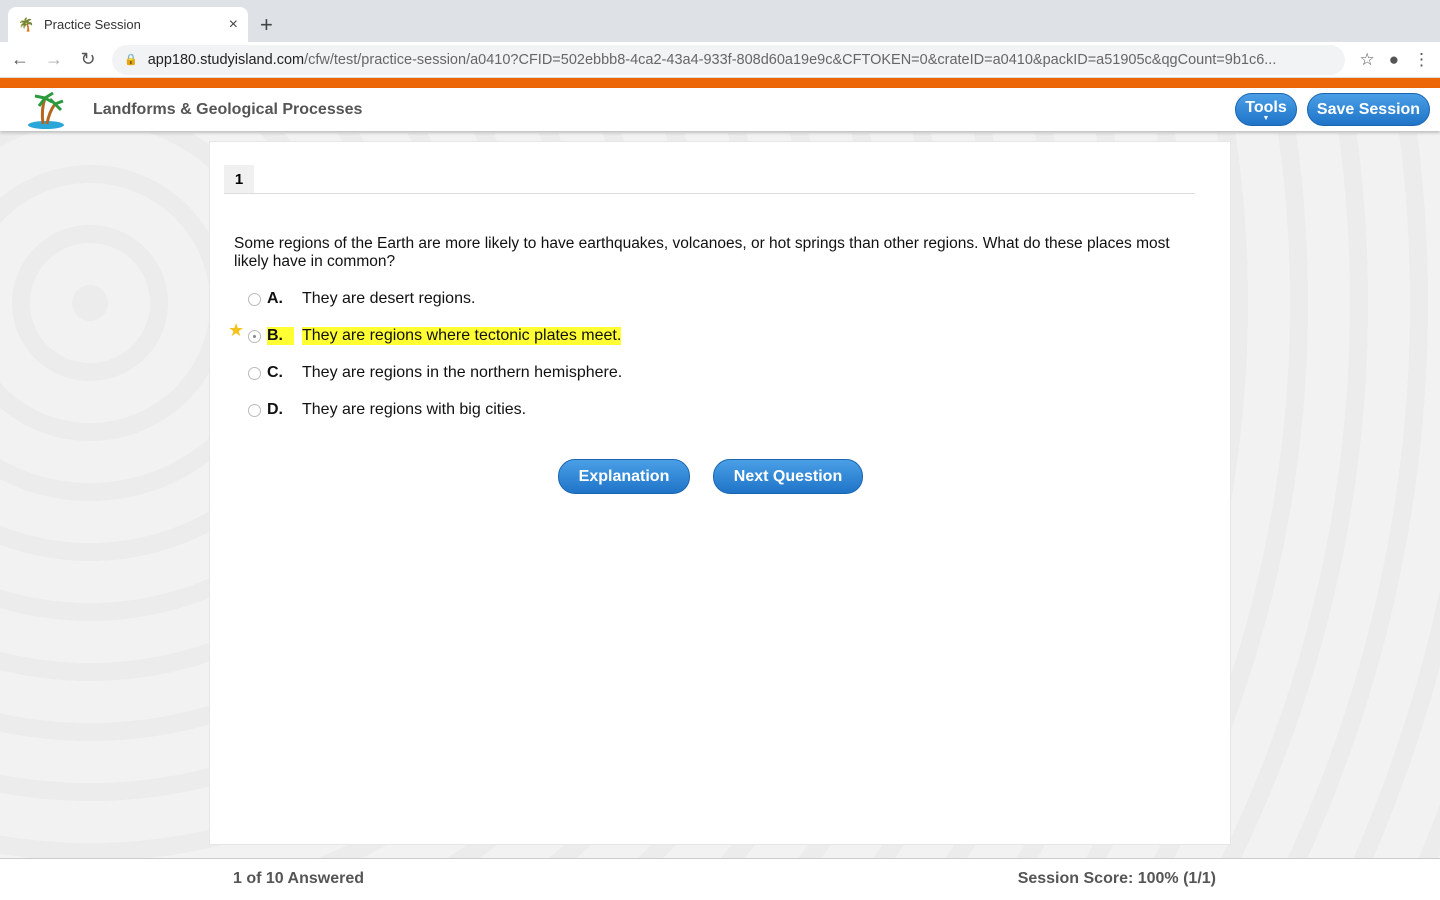 The width and height of the screenshot is (1440, 900). I want to click on answer-text: They are desert regions., so click(389, 298).